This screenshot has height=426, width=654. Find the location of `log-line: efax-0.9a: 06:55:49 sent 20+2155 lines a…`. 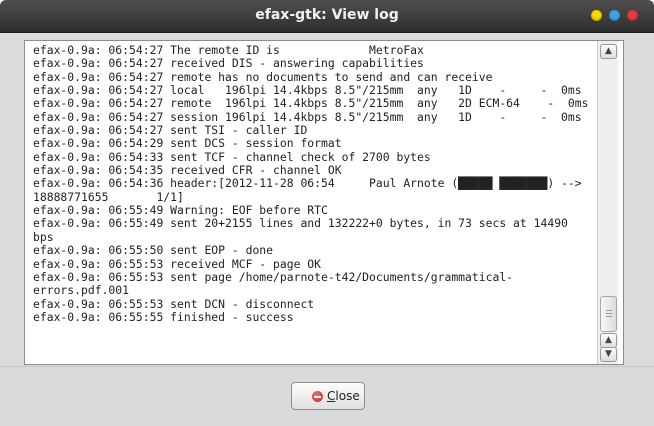

log-line: efax-0.9a: 06:55:49 sent 20+2155 lines a… is located at coordinates (300, 223).